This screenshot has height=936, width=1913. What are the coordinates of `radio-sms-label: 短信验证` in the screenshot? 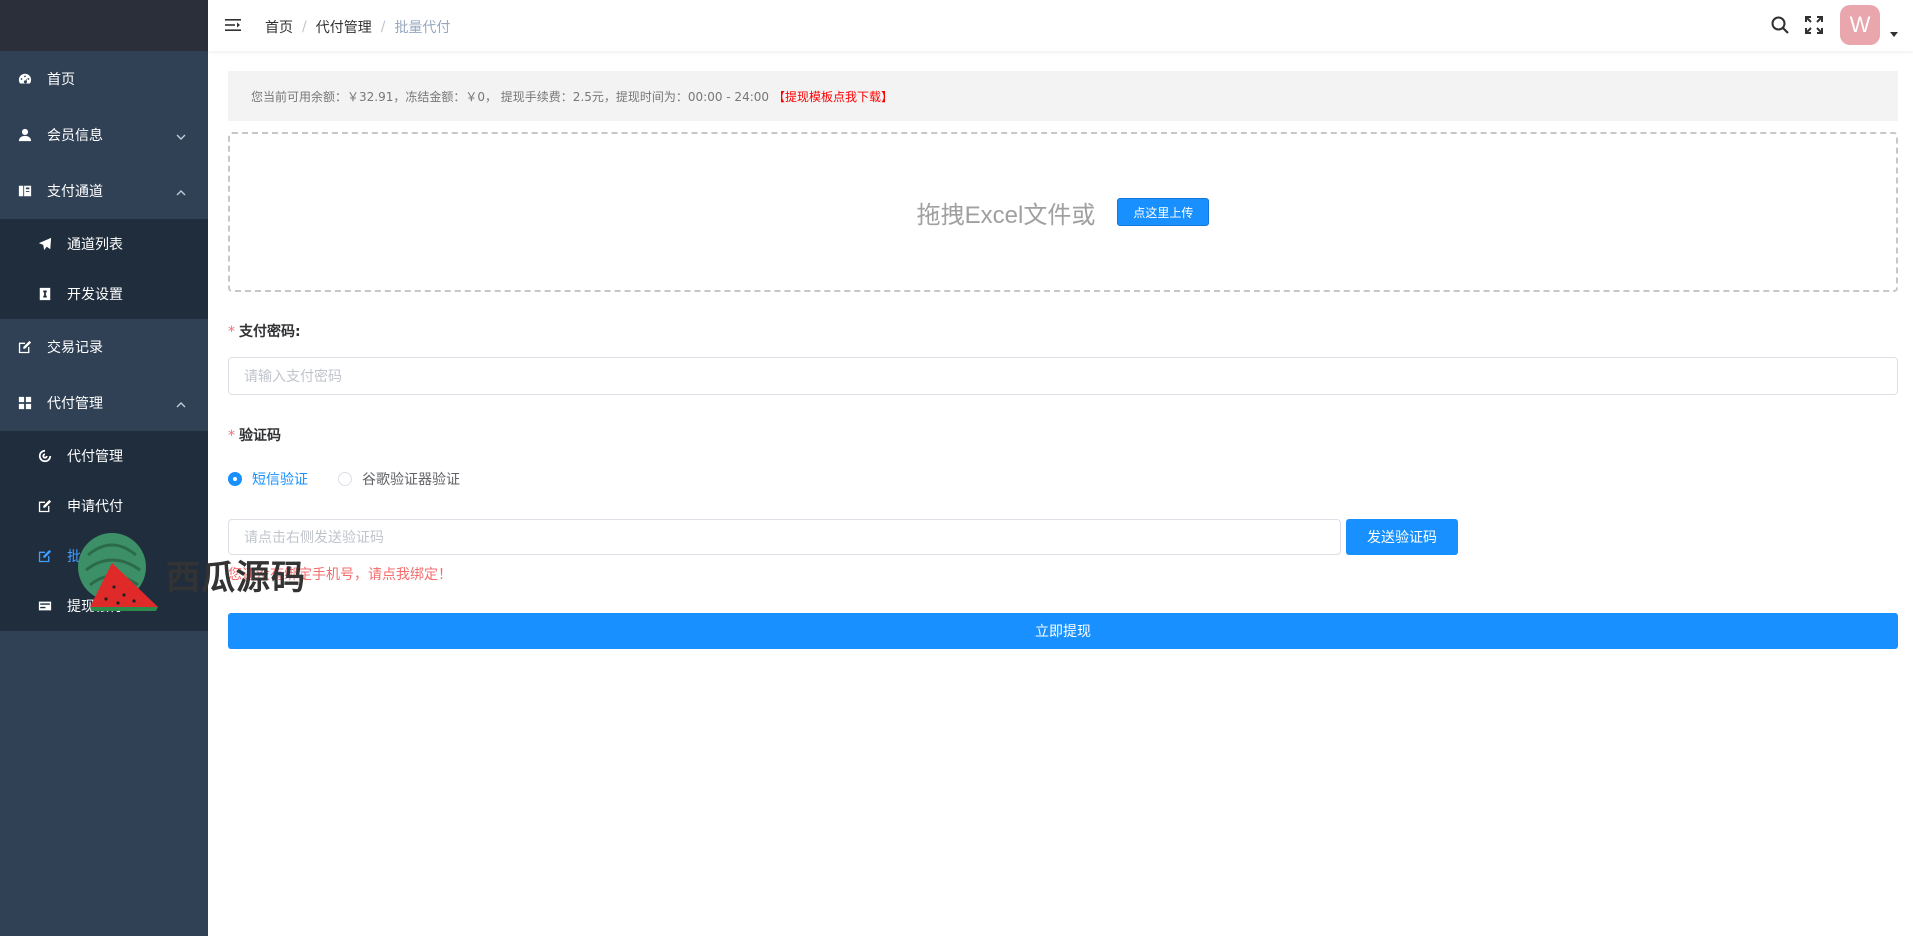 It's located at (280, 480).